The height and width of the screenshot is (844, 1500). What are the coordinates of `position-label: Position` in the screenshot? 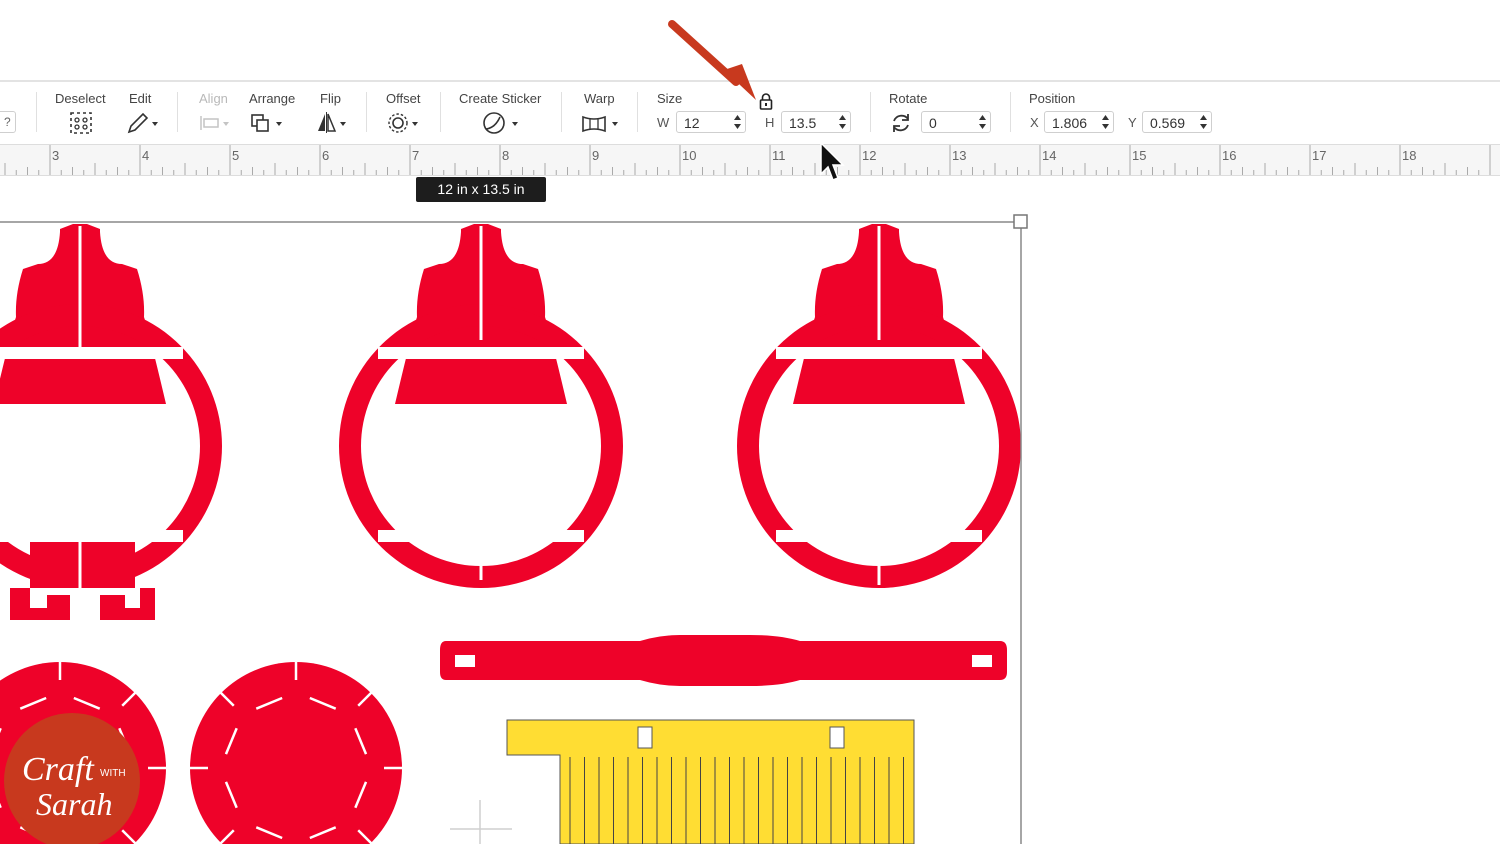 It's located at (1052, 98).